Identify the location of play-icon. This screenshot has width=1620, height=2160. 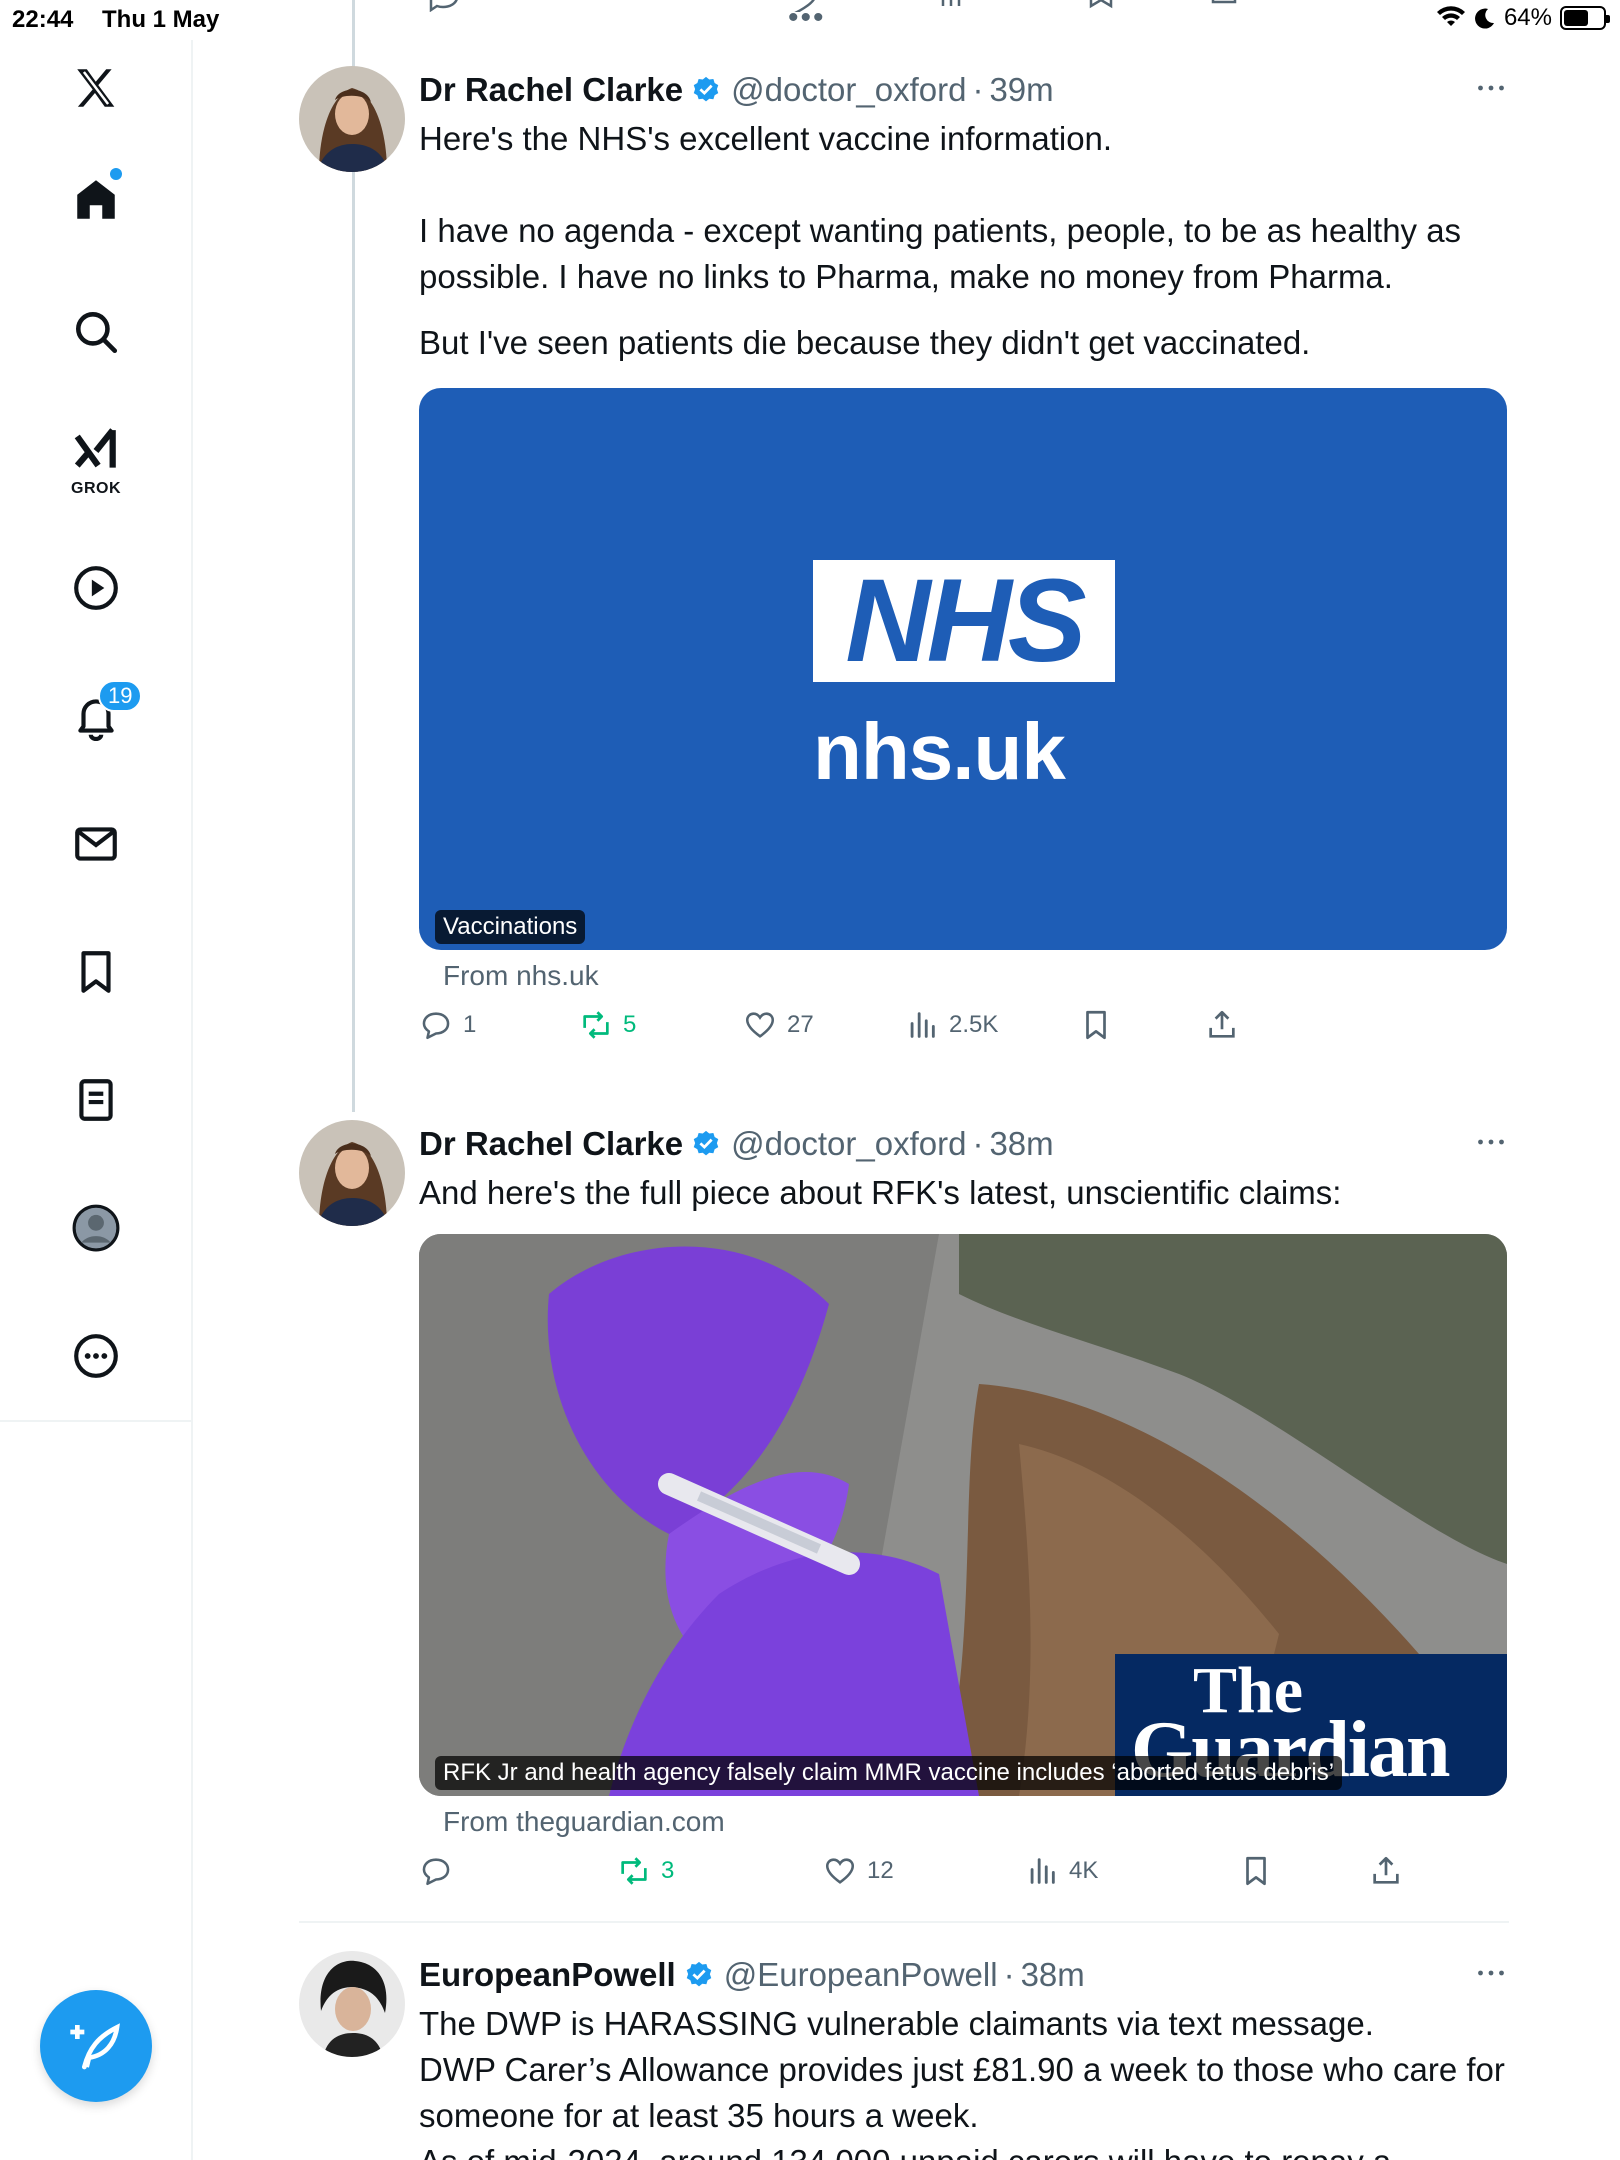
(96, 588).